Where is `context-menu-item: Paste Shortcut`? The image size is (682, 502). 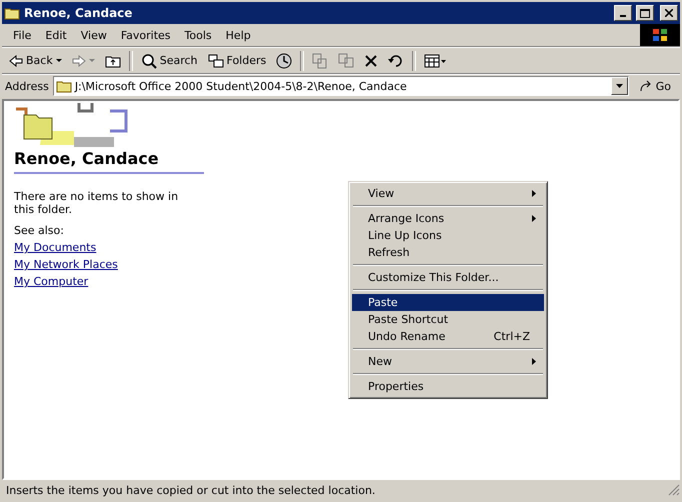 context-menu-item: Paste Shortcut is located at coordinates (448, 319).